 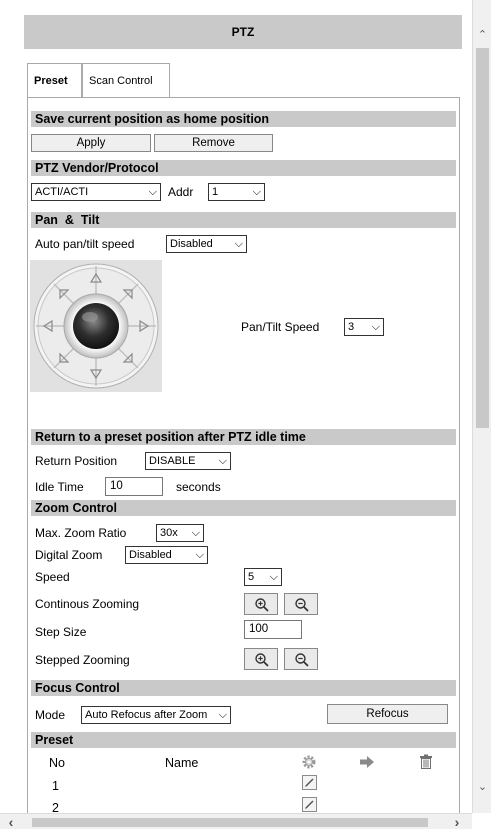 I want to click on digital-zoom-label: Digital Zoom, so click(x=69, y=555).